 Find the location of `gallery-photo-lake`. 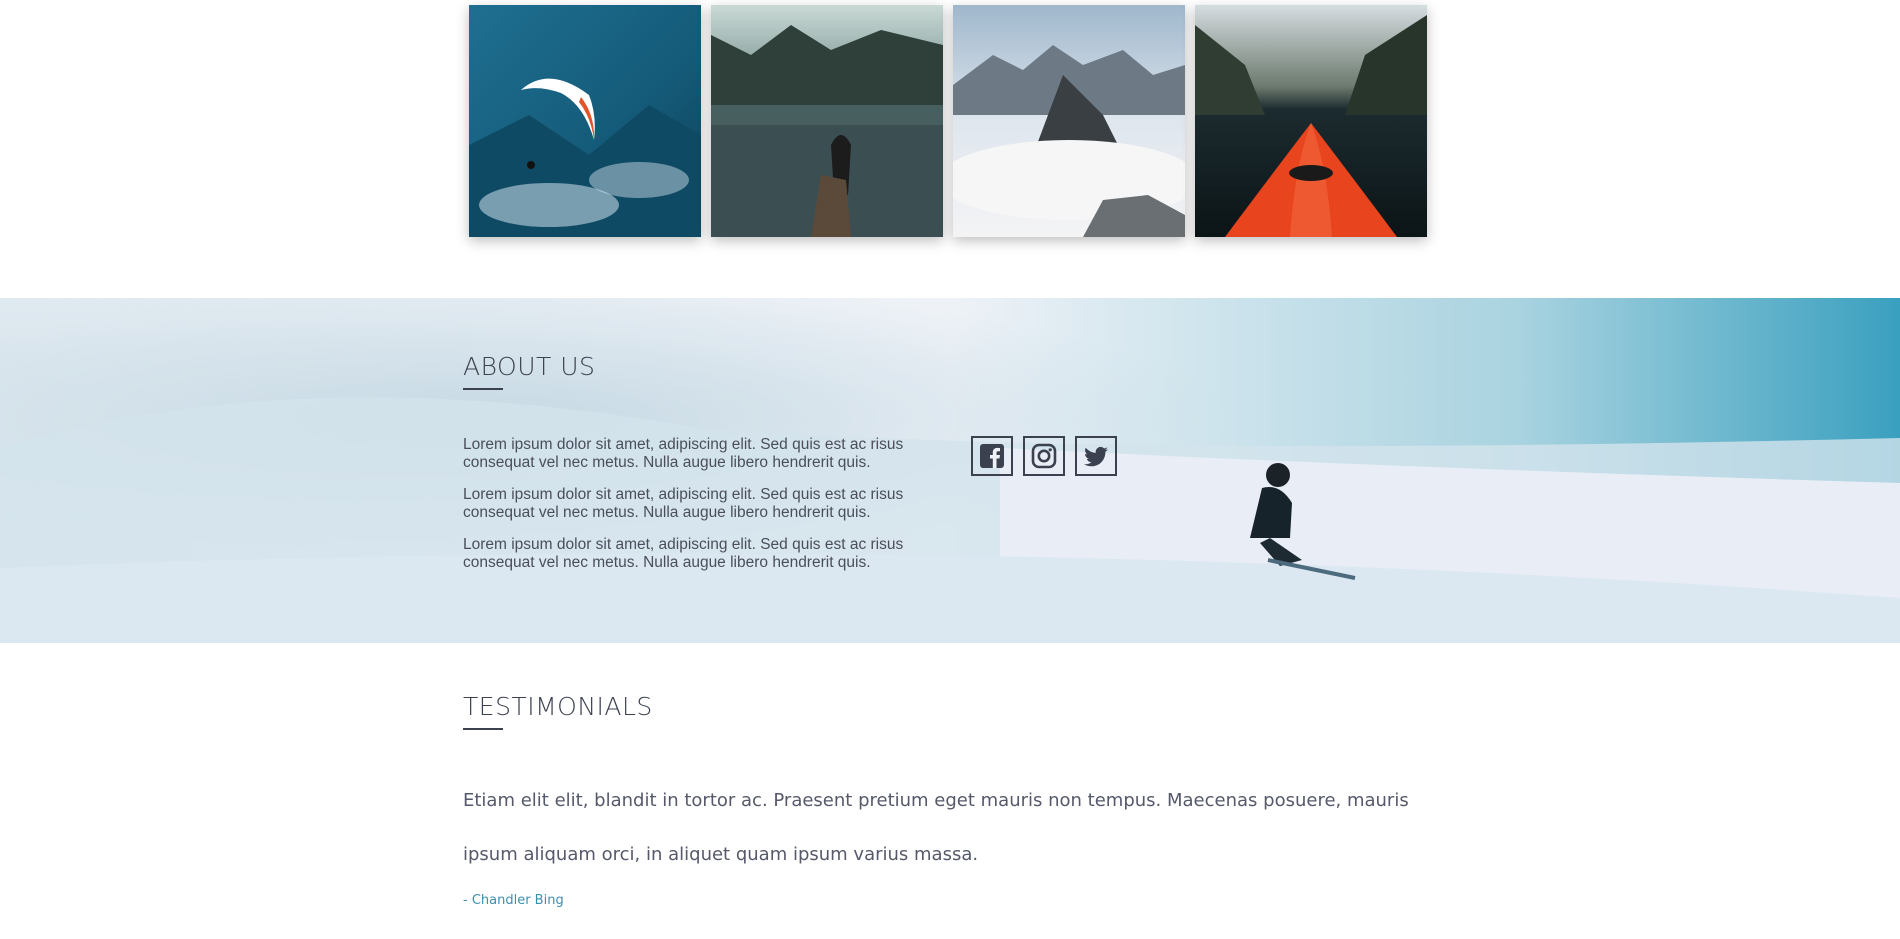

gallery-photo-lake is located at coordinates (827, 121).